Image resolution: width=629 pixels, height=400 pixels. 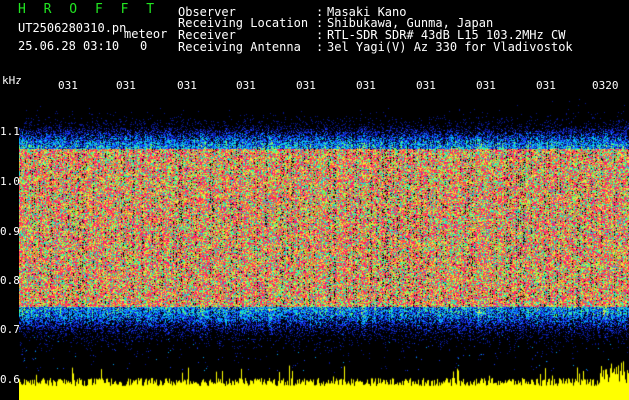 What do you see at coordinates (450, 47) in the screenshot?
I see `antenna-value: 3el Yagi(V) Az 330 for Vladivostok` at bounding box center [450, 47].